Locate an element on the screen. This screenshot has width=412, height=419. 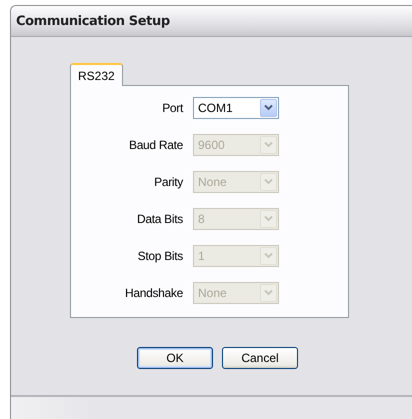
field-label: Parity is located at coordinates (168, 181).